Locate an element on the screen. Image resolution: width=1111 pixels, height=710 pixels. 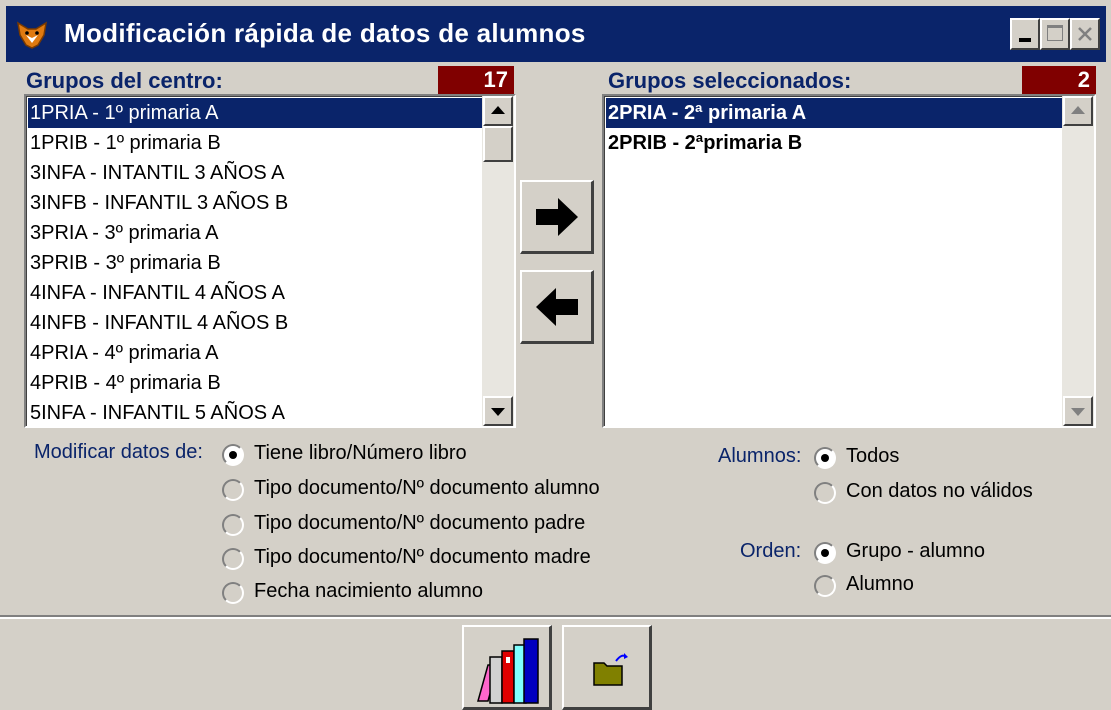
minimize-icon is located at coordinates (1025, 40).